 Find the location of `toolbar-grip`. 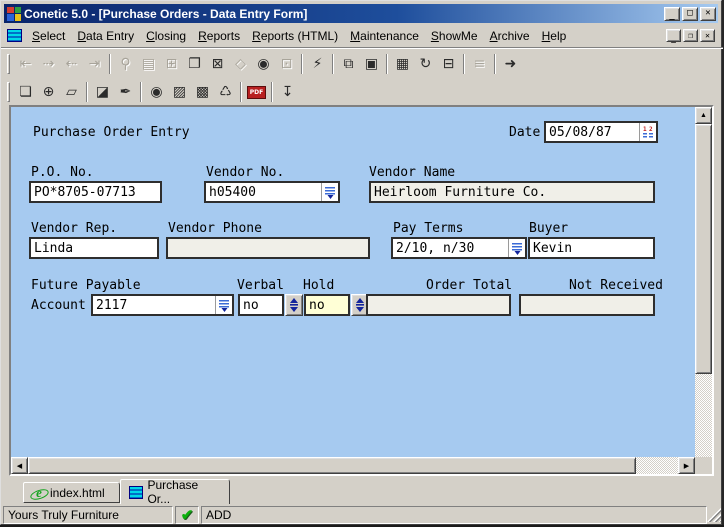

toolbar-grip is located at coordinates (8, 64).